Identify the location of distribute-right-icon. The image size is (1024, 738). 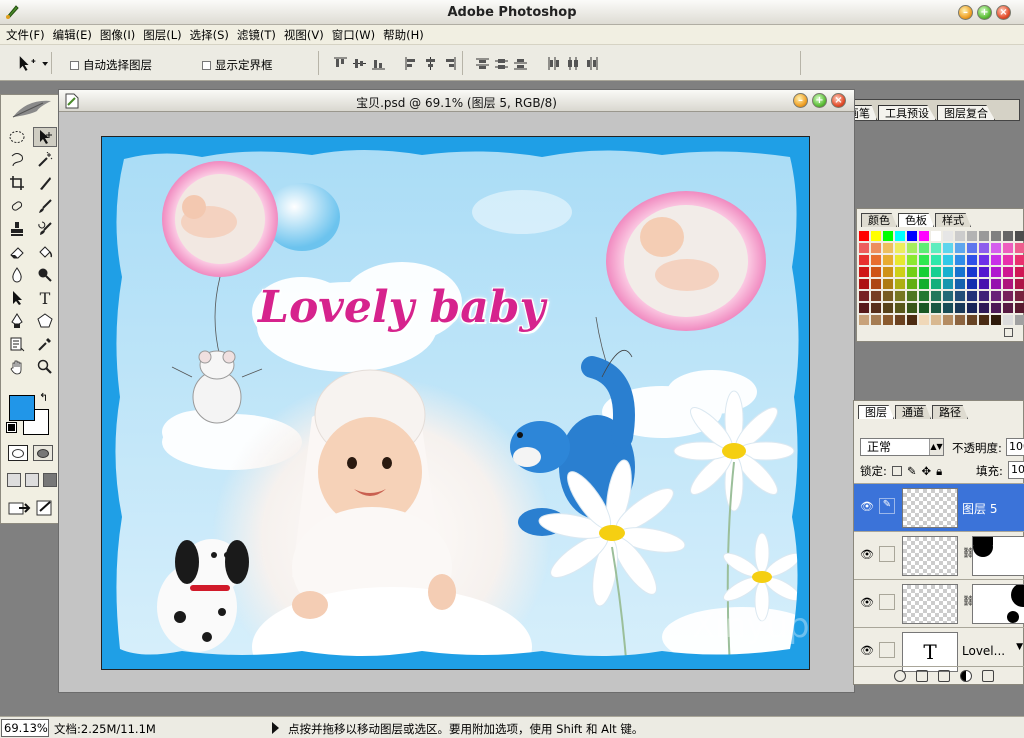
(591, 63).